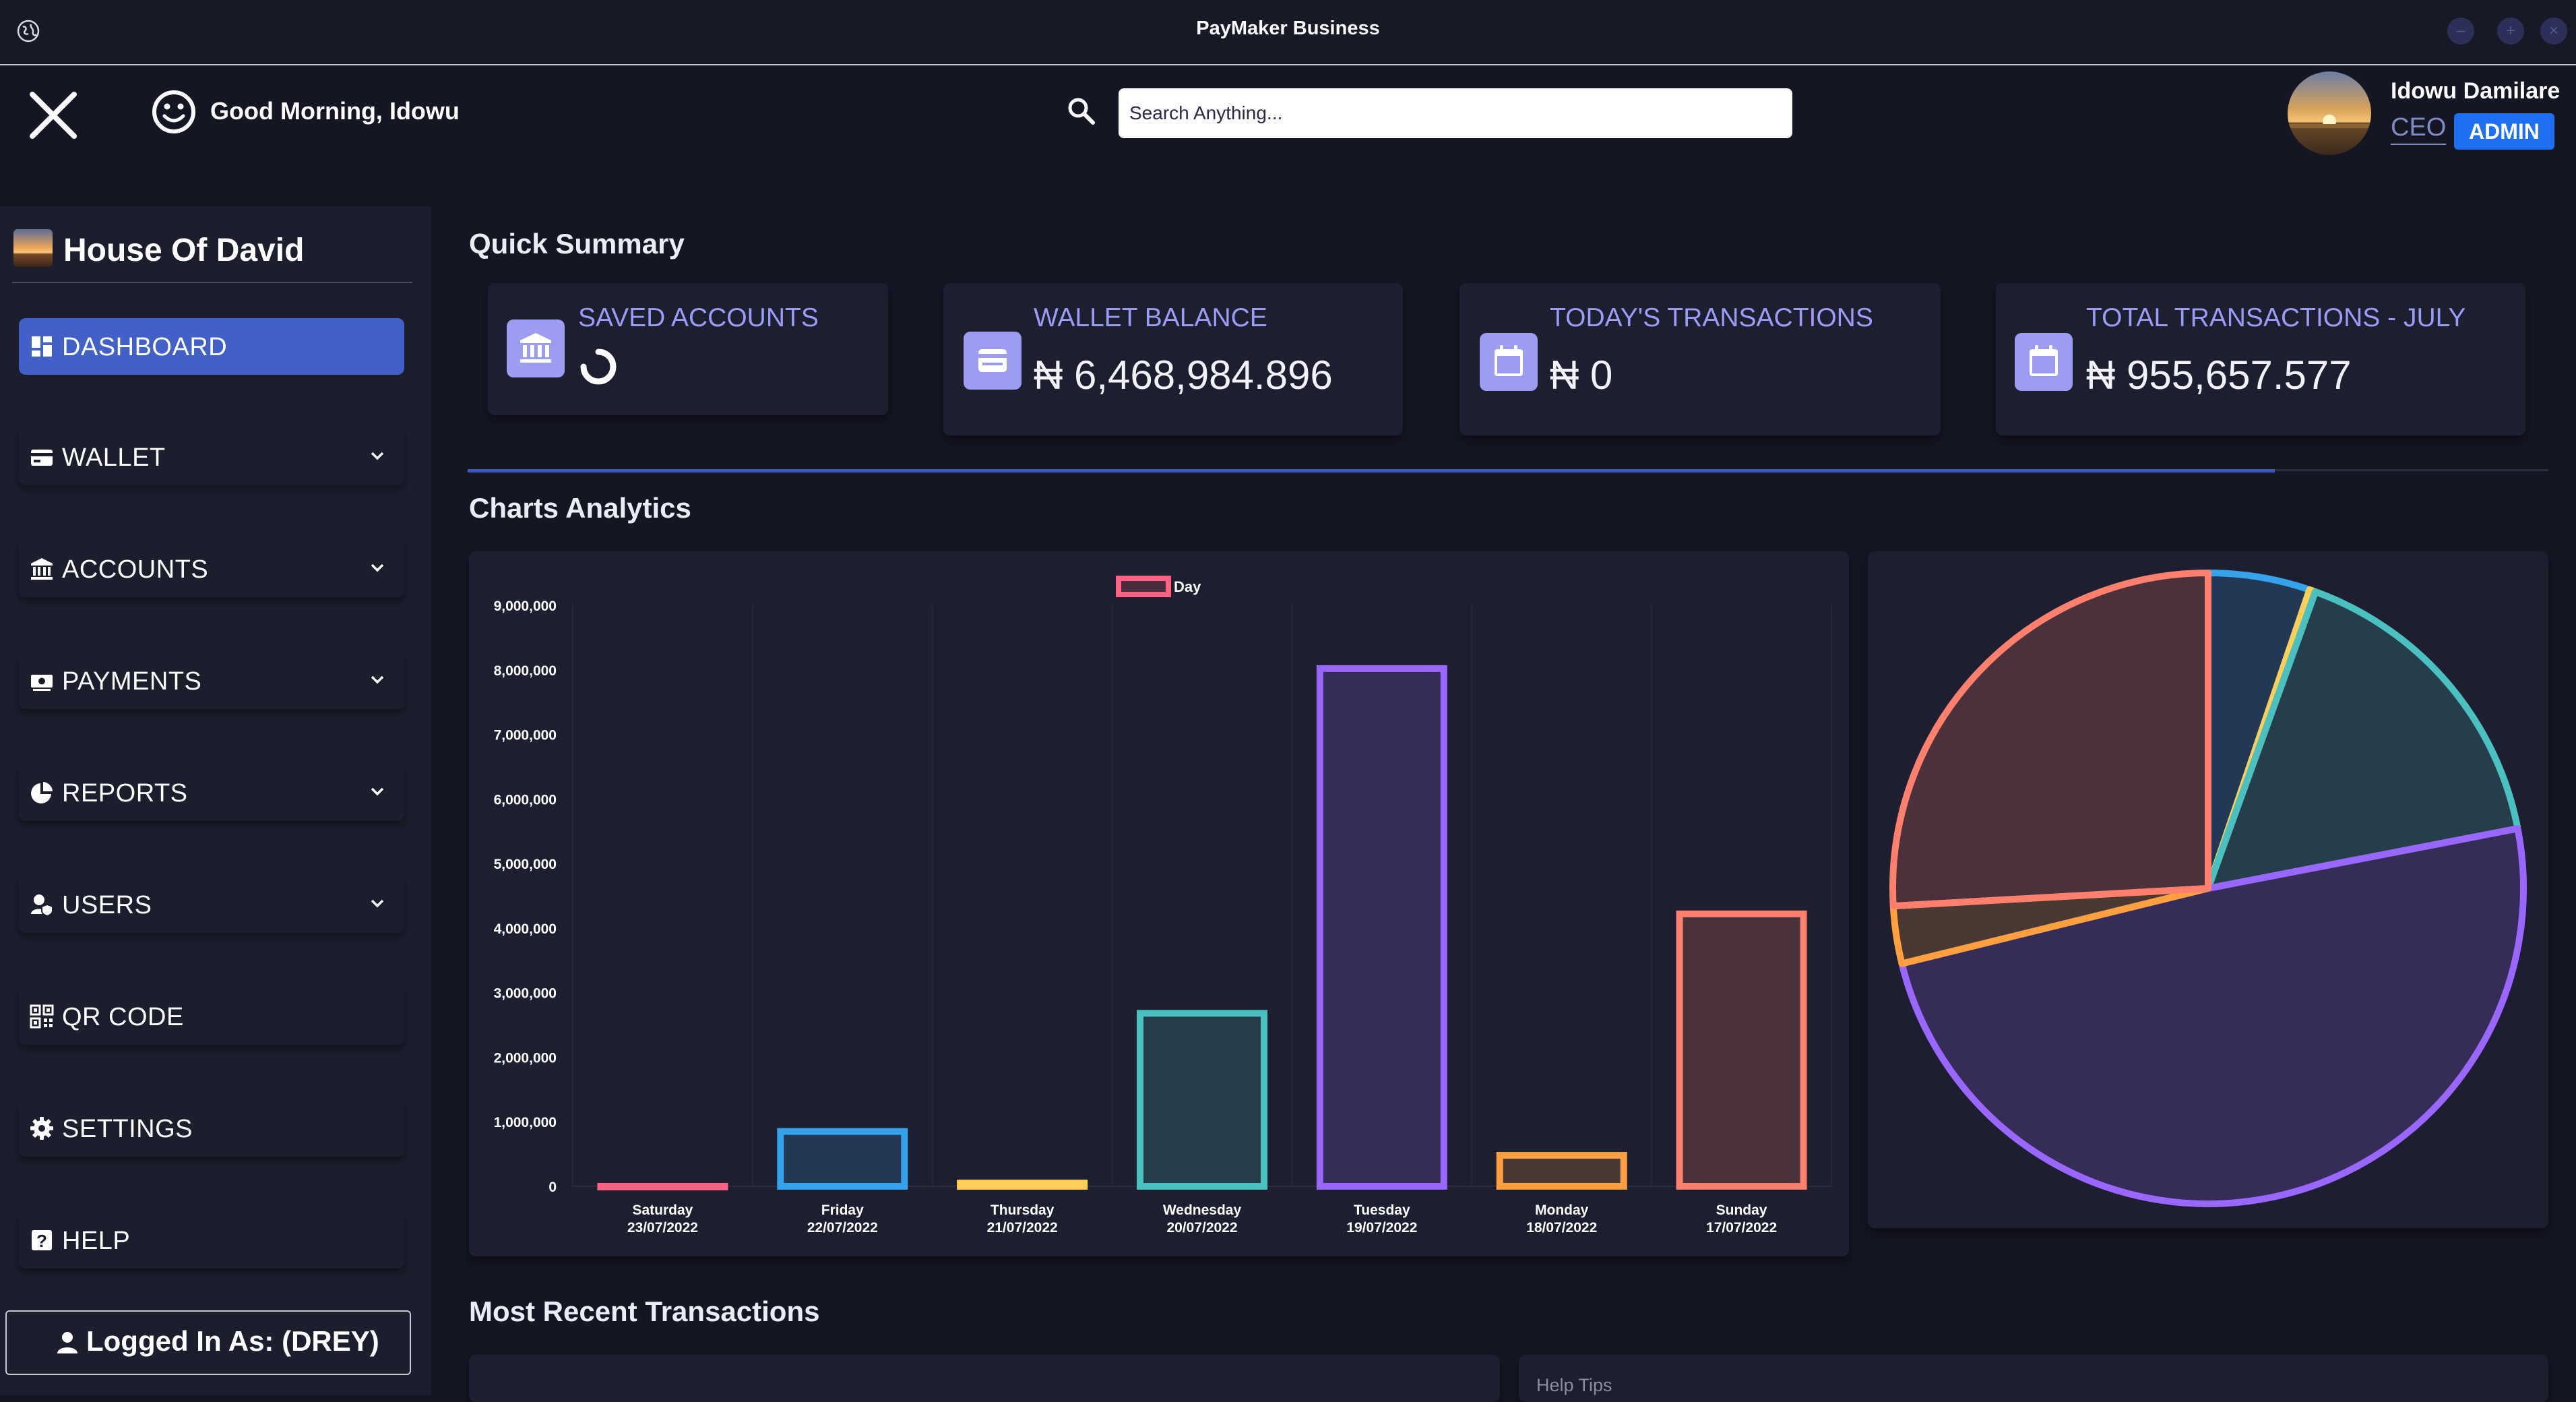 Image resolution: width=2576 pixels, height=1402 pixels. I want to click on y-tick-label: 5,000,000, so click(525, 865).